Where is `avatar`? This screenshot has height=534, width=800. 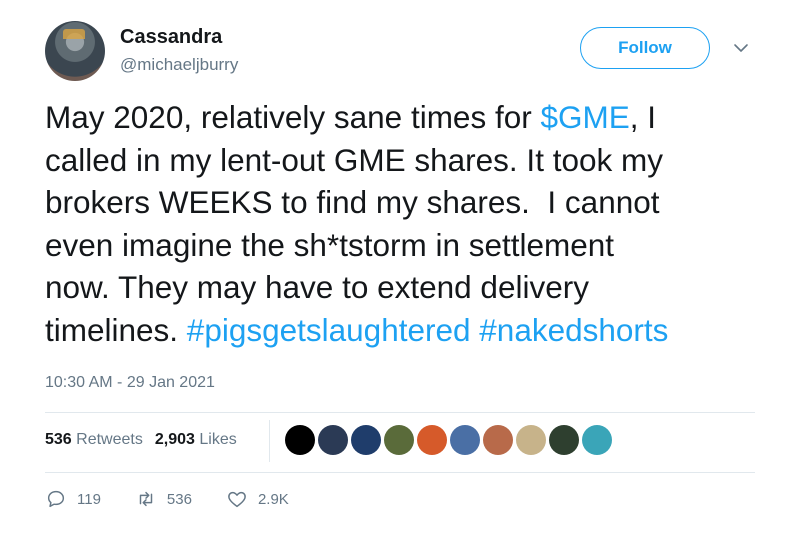
avatar is located at coordinates (75, 51).